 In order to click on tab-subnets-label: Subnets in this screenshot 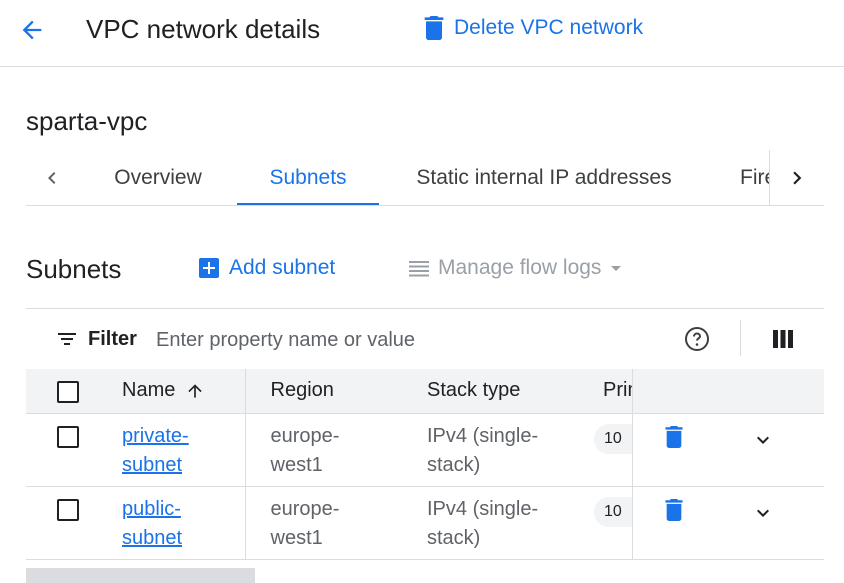, I will do `click(308, 177)`.